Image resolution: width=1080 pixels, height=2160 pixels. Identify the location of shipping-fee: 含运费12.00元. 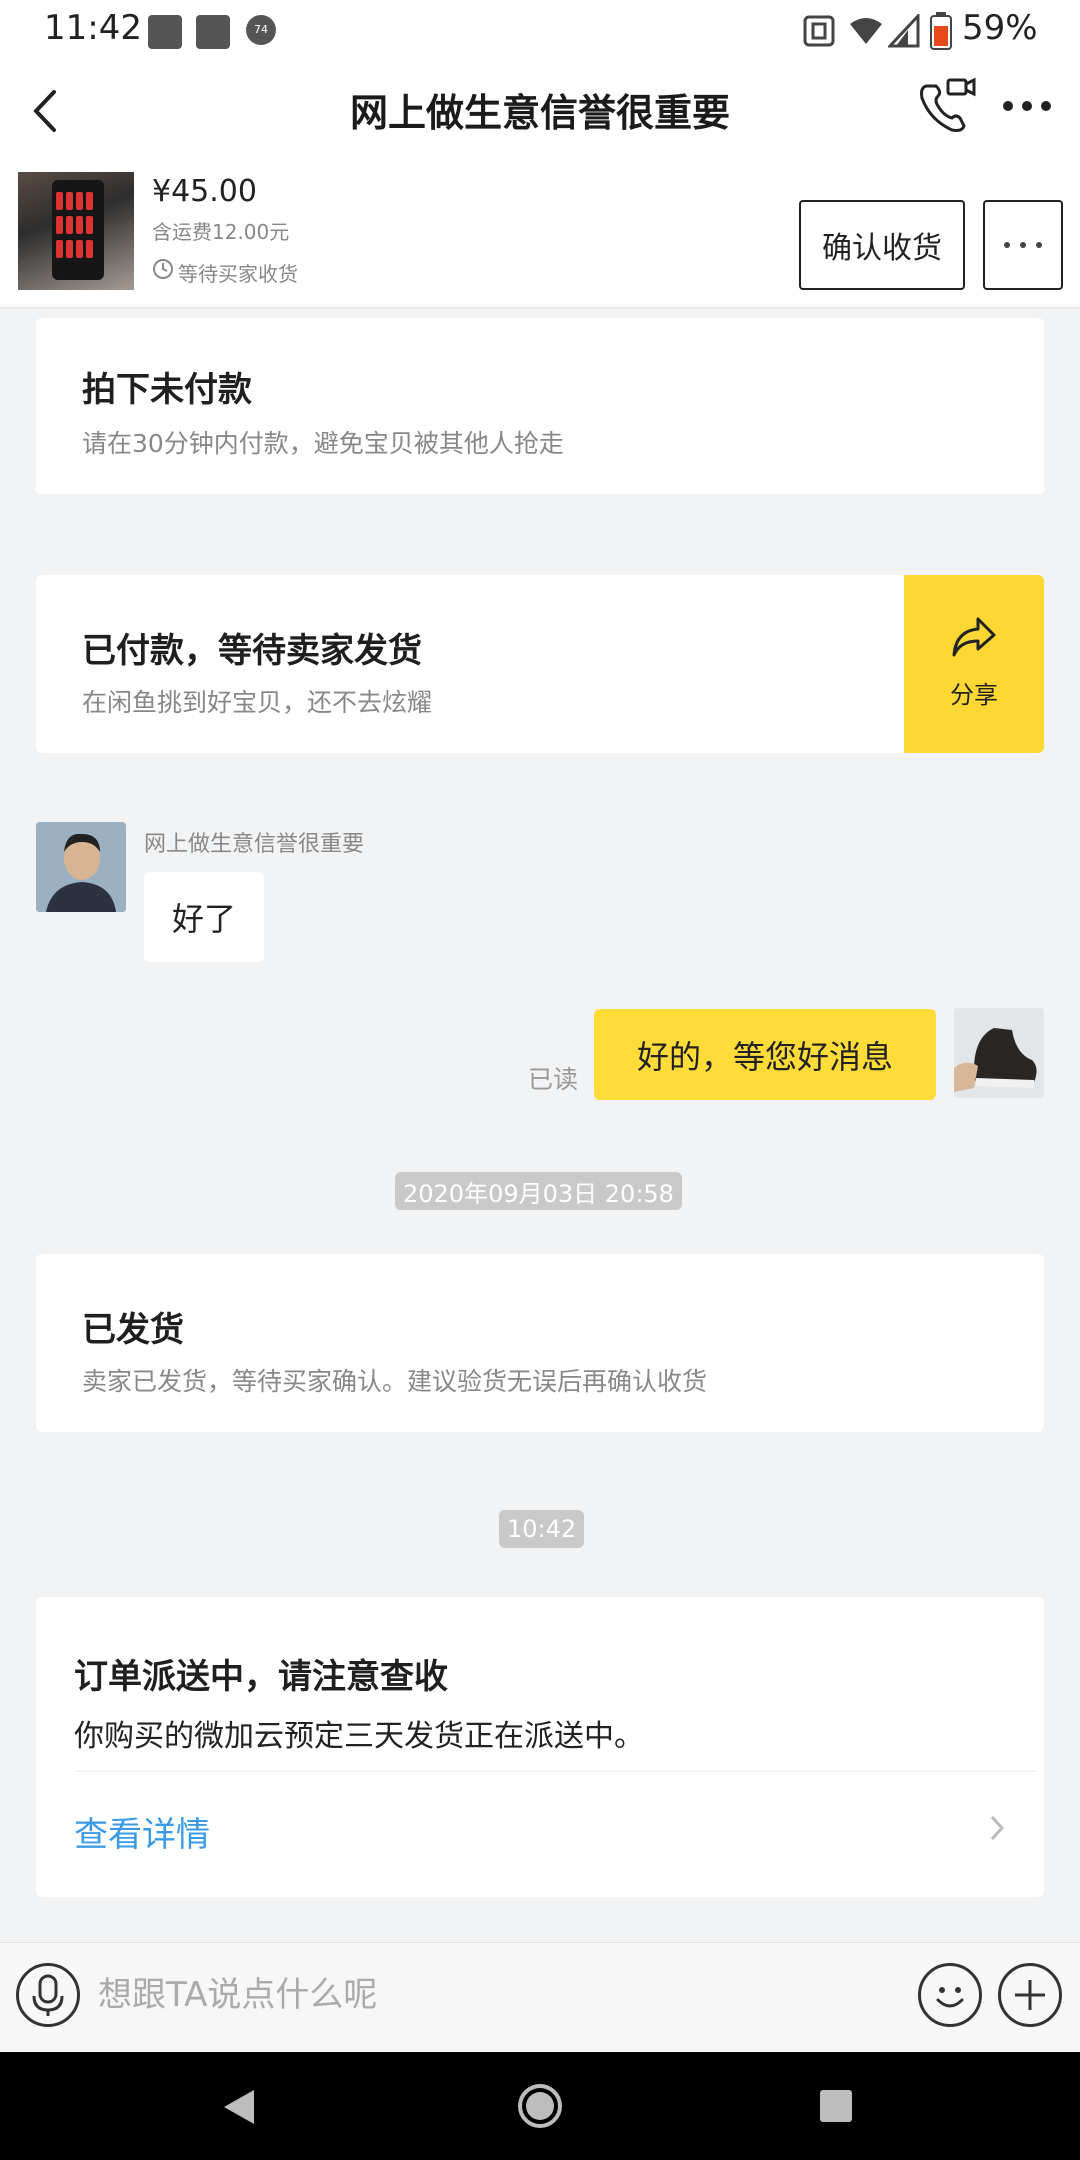
(221, 232).